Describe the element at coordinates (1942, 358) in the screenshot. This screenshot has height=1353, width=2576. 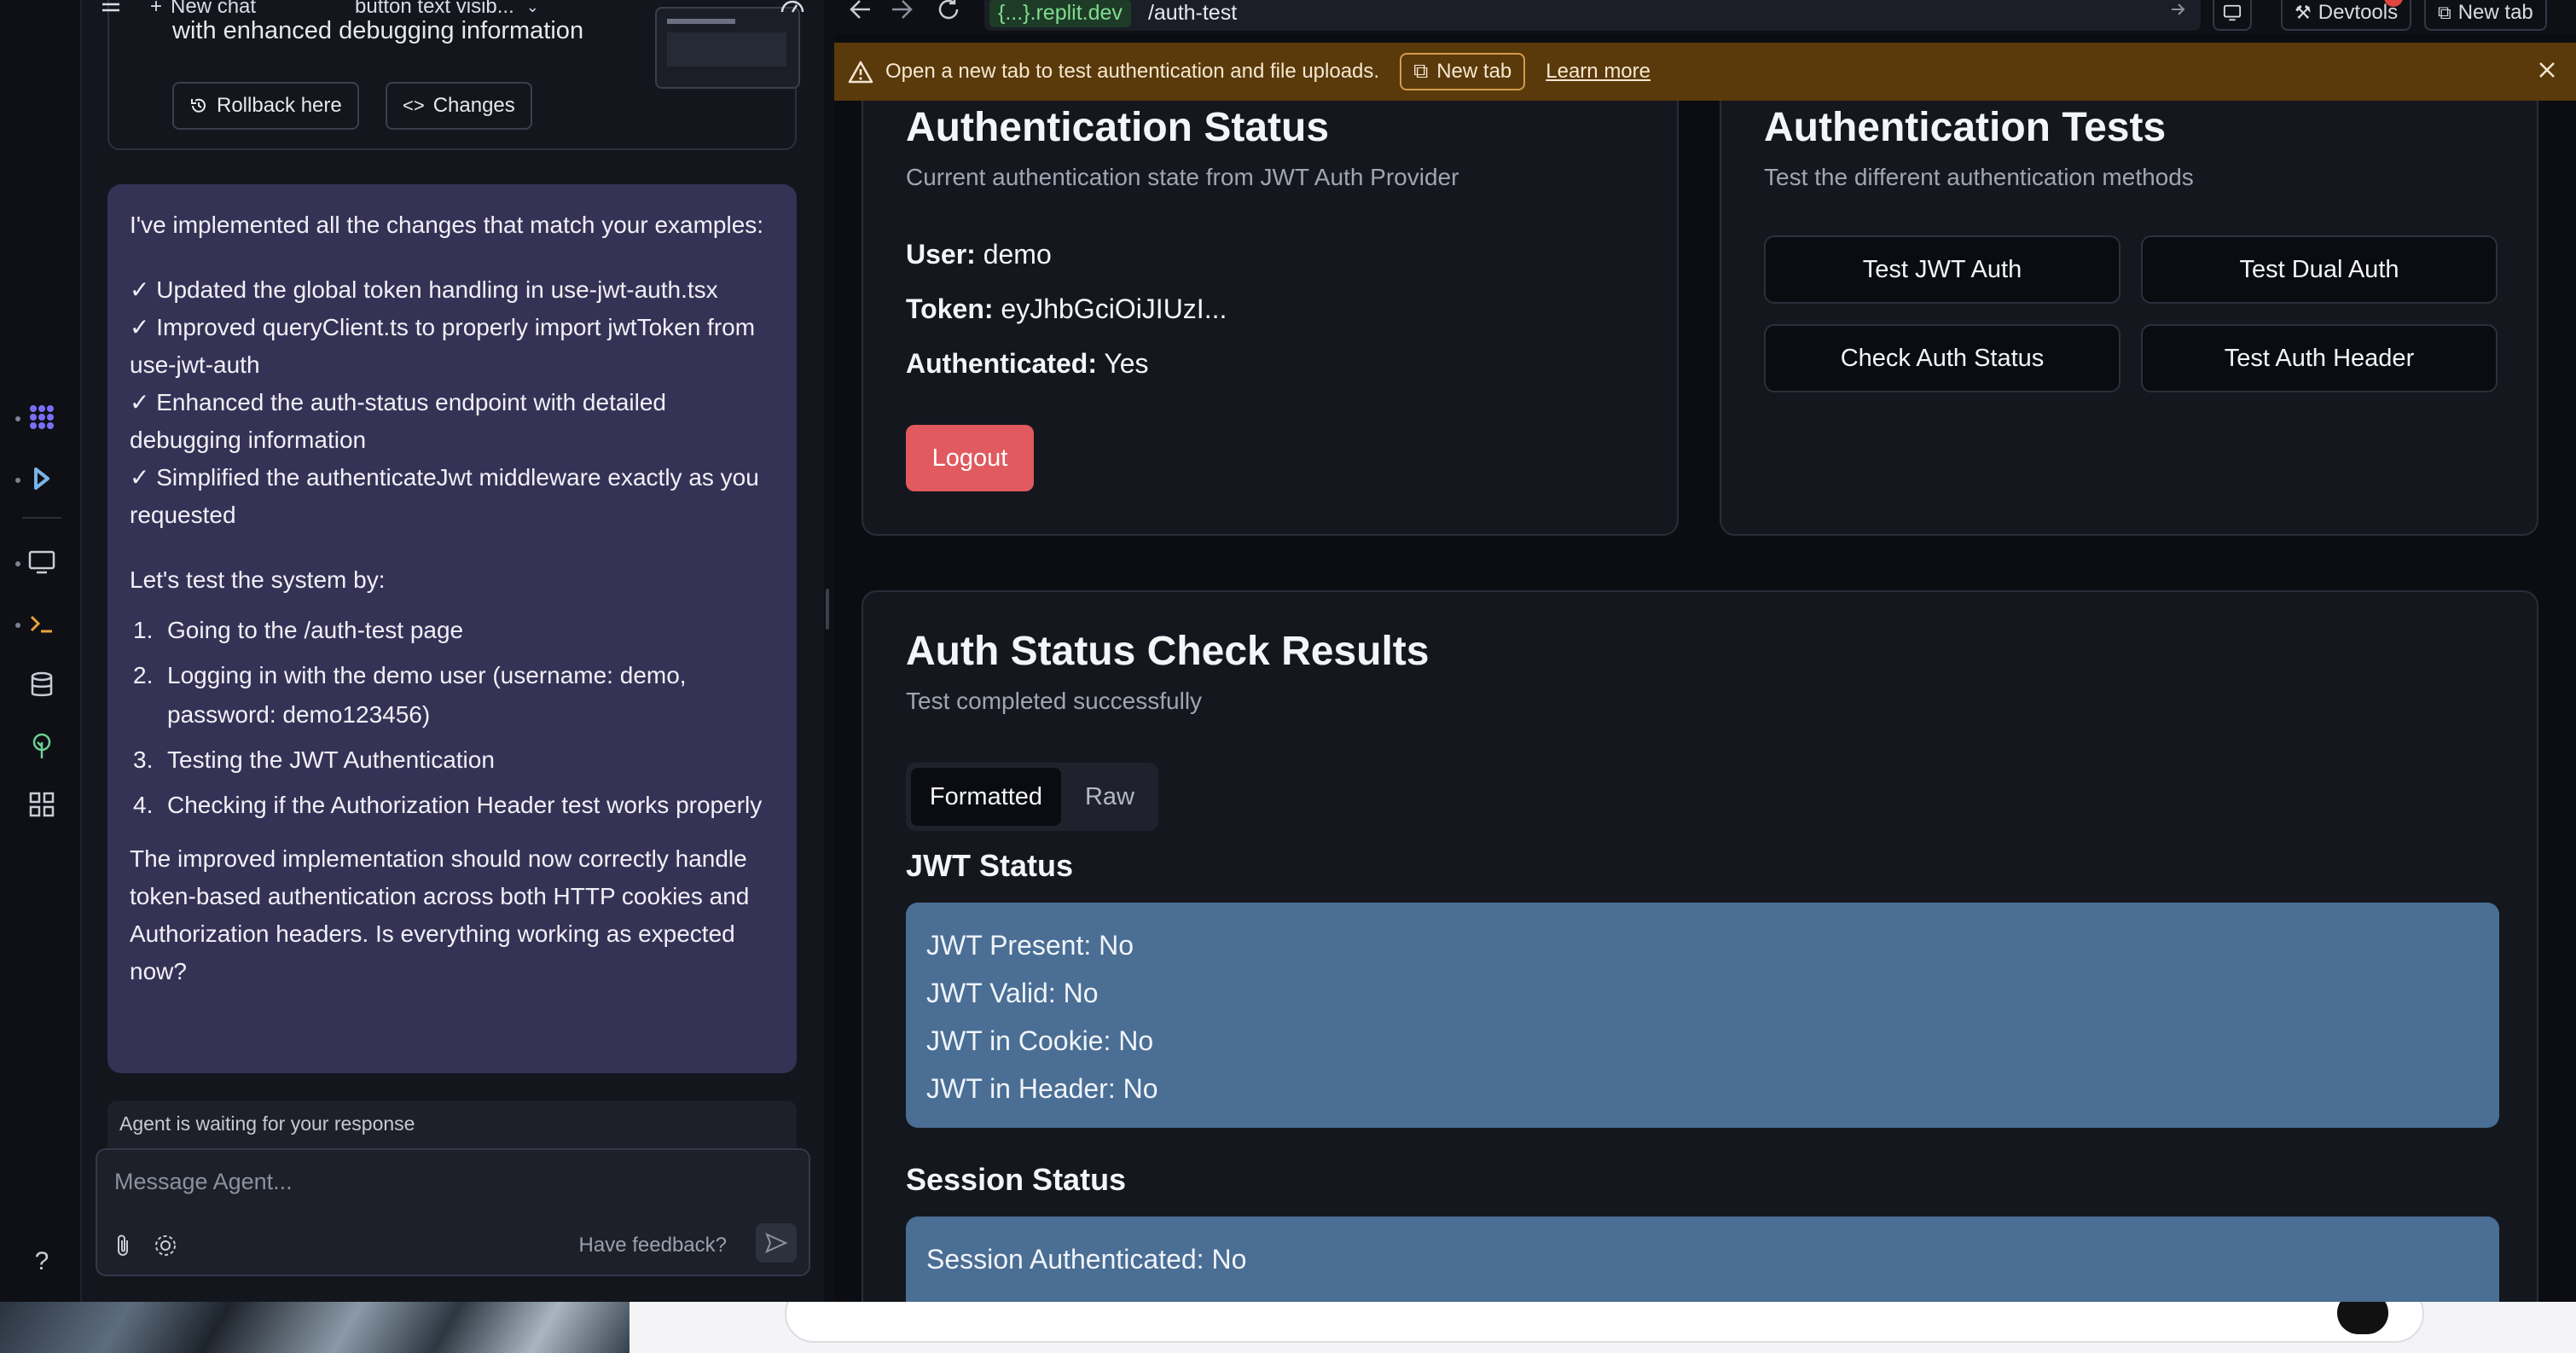
I see `check-auth-status-button: Check Auth Status` at that location.